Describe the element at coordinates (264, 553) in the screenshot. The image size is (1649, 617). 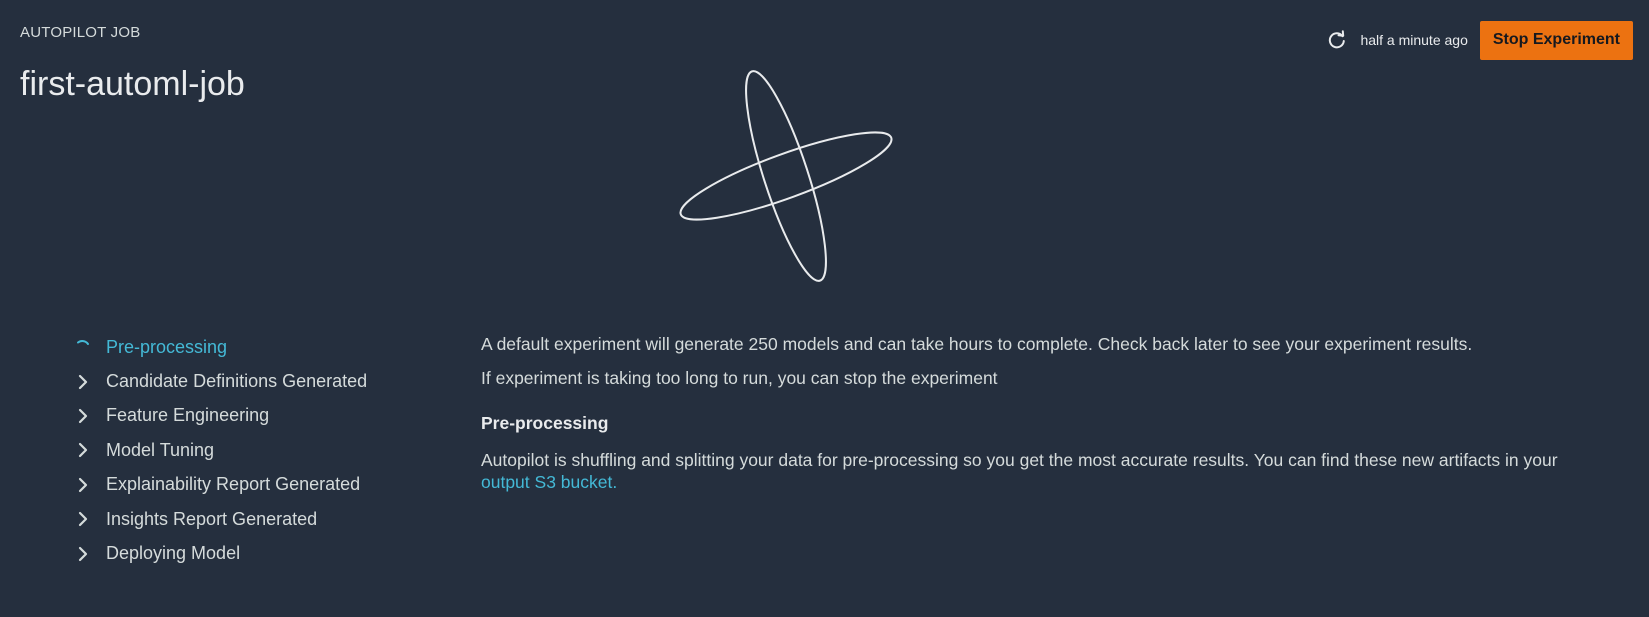
I see `step-deploying-model: Deploying Model` at that location.